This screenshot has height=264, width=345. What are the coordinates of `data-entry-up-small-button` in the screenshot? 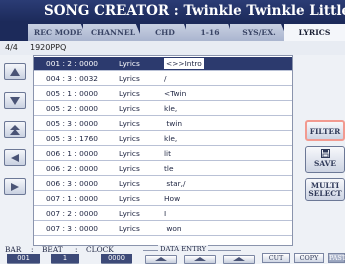 It's located at (239, 259).